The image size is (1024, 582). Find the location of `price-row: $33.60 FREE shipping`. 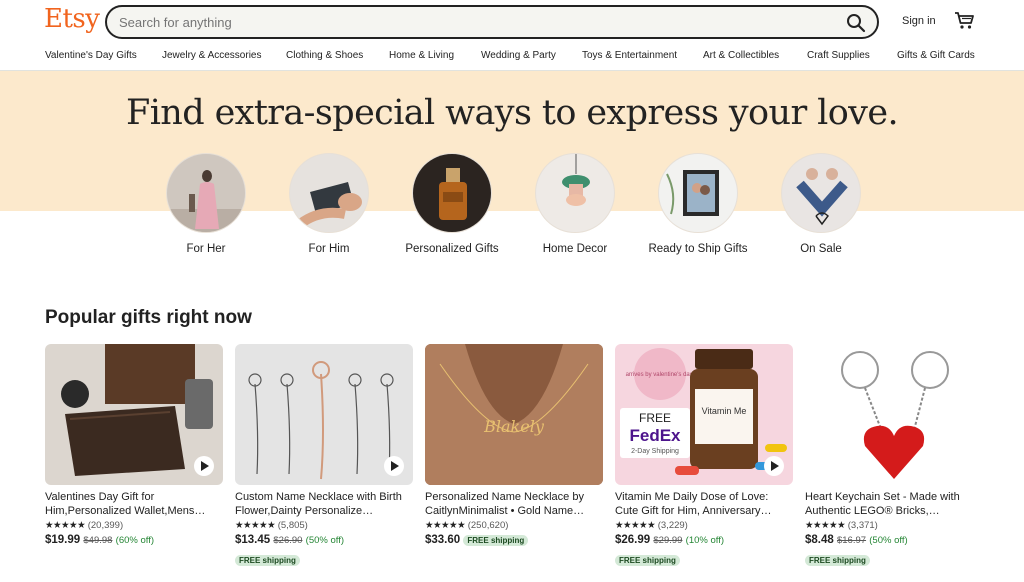

price-row: $33.60 FREE shipping is located at coordinates (514, 541).